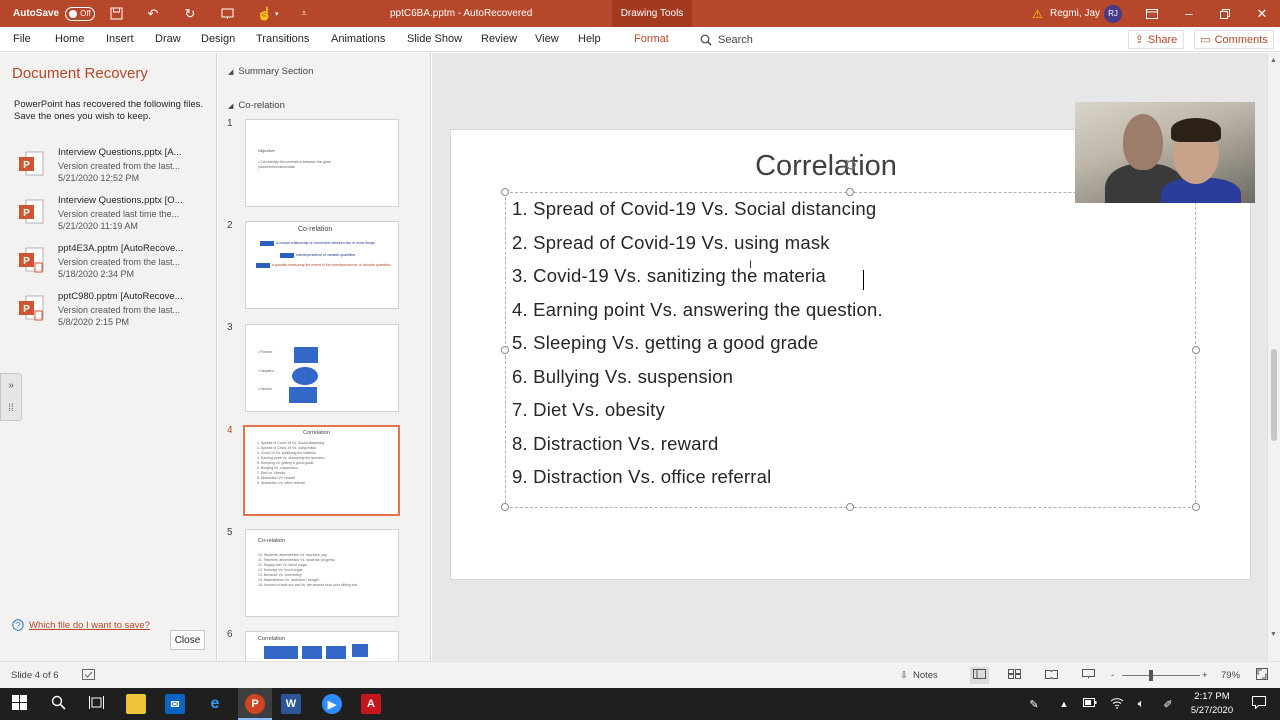 The image size is (1280, 720). I want to click on zoom-out-button: -, so click(1112, 675).